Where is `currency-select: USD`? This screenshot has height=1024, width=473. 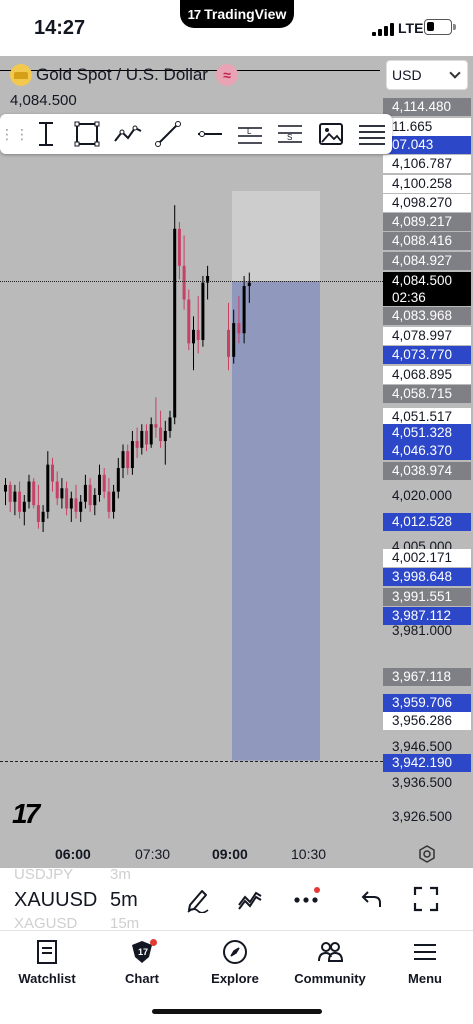
currency-select: USD is located at coordinates (427, 75).